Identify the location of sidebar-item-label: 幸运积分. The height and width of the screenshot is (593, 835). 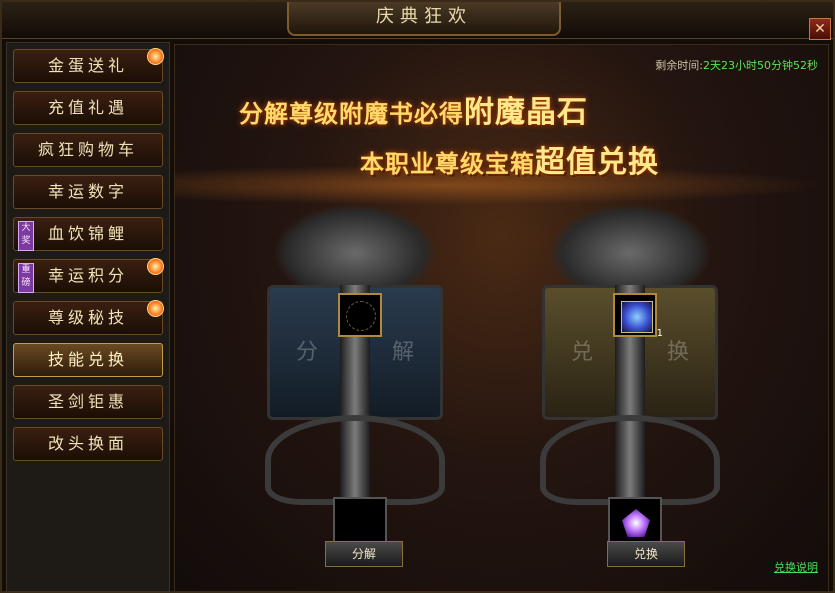
(87, 275).